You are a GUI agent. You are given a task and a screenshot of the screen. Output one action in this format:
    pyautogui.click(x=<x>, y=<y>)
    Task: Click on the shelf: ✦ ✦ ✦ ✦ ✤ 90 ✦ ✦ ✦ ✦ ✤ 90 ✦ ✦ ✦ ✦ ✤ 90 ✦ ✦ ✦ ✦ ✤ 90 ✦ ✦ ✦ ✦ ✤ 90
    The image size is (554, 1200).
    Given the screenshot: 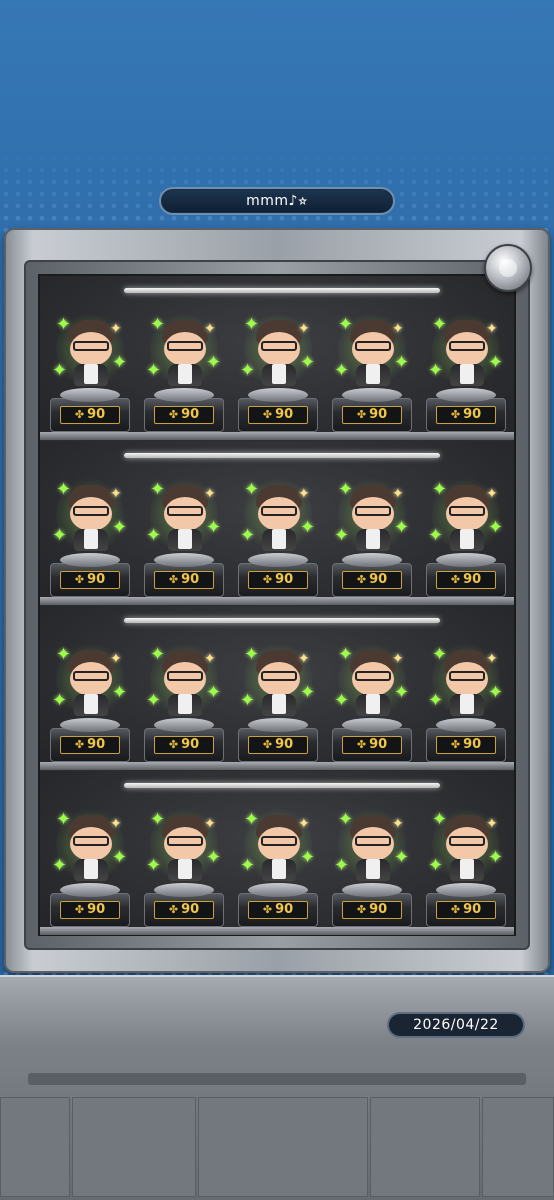 What is the action you would take?
    pyautogui.click(x=277, y=523)
    